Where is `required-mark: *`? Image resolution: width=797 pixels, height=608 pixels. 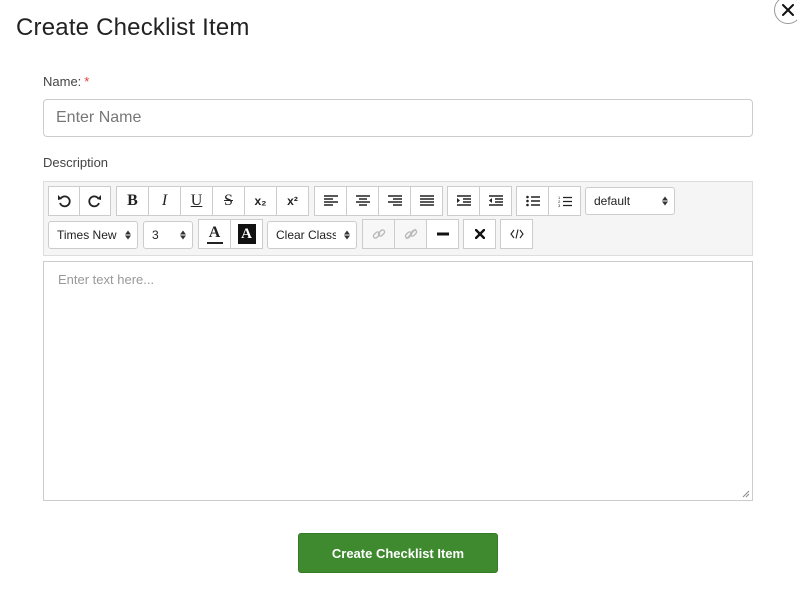 required-mark: * is located at coordinates (87, 81).